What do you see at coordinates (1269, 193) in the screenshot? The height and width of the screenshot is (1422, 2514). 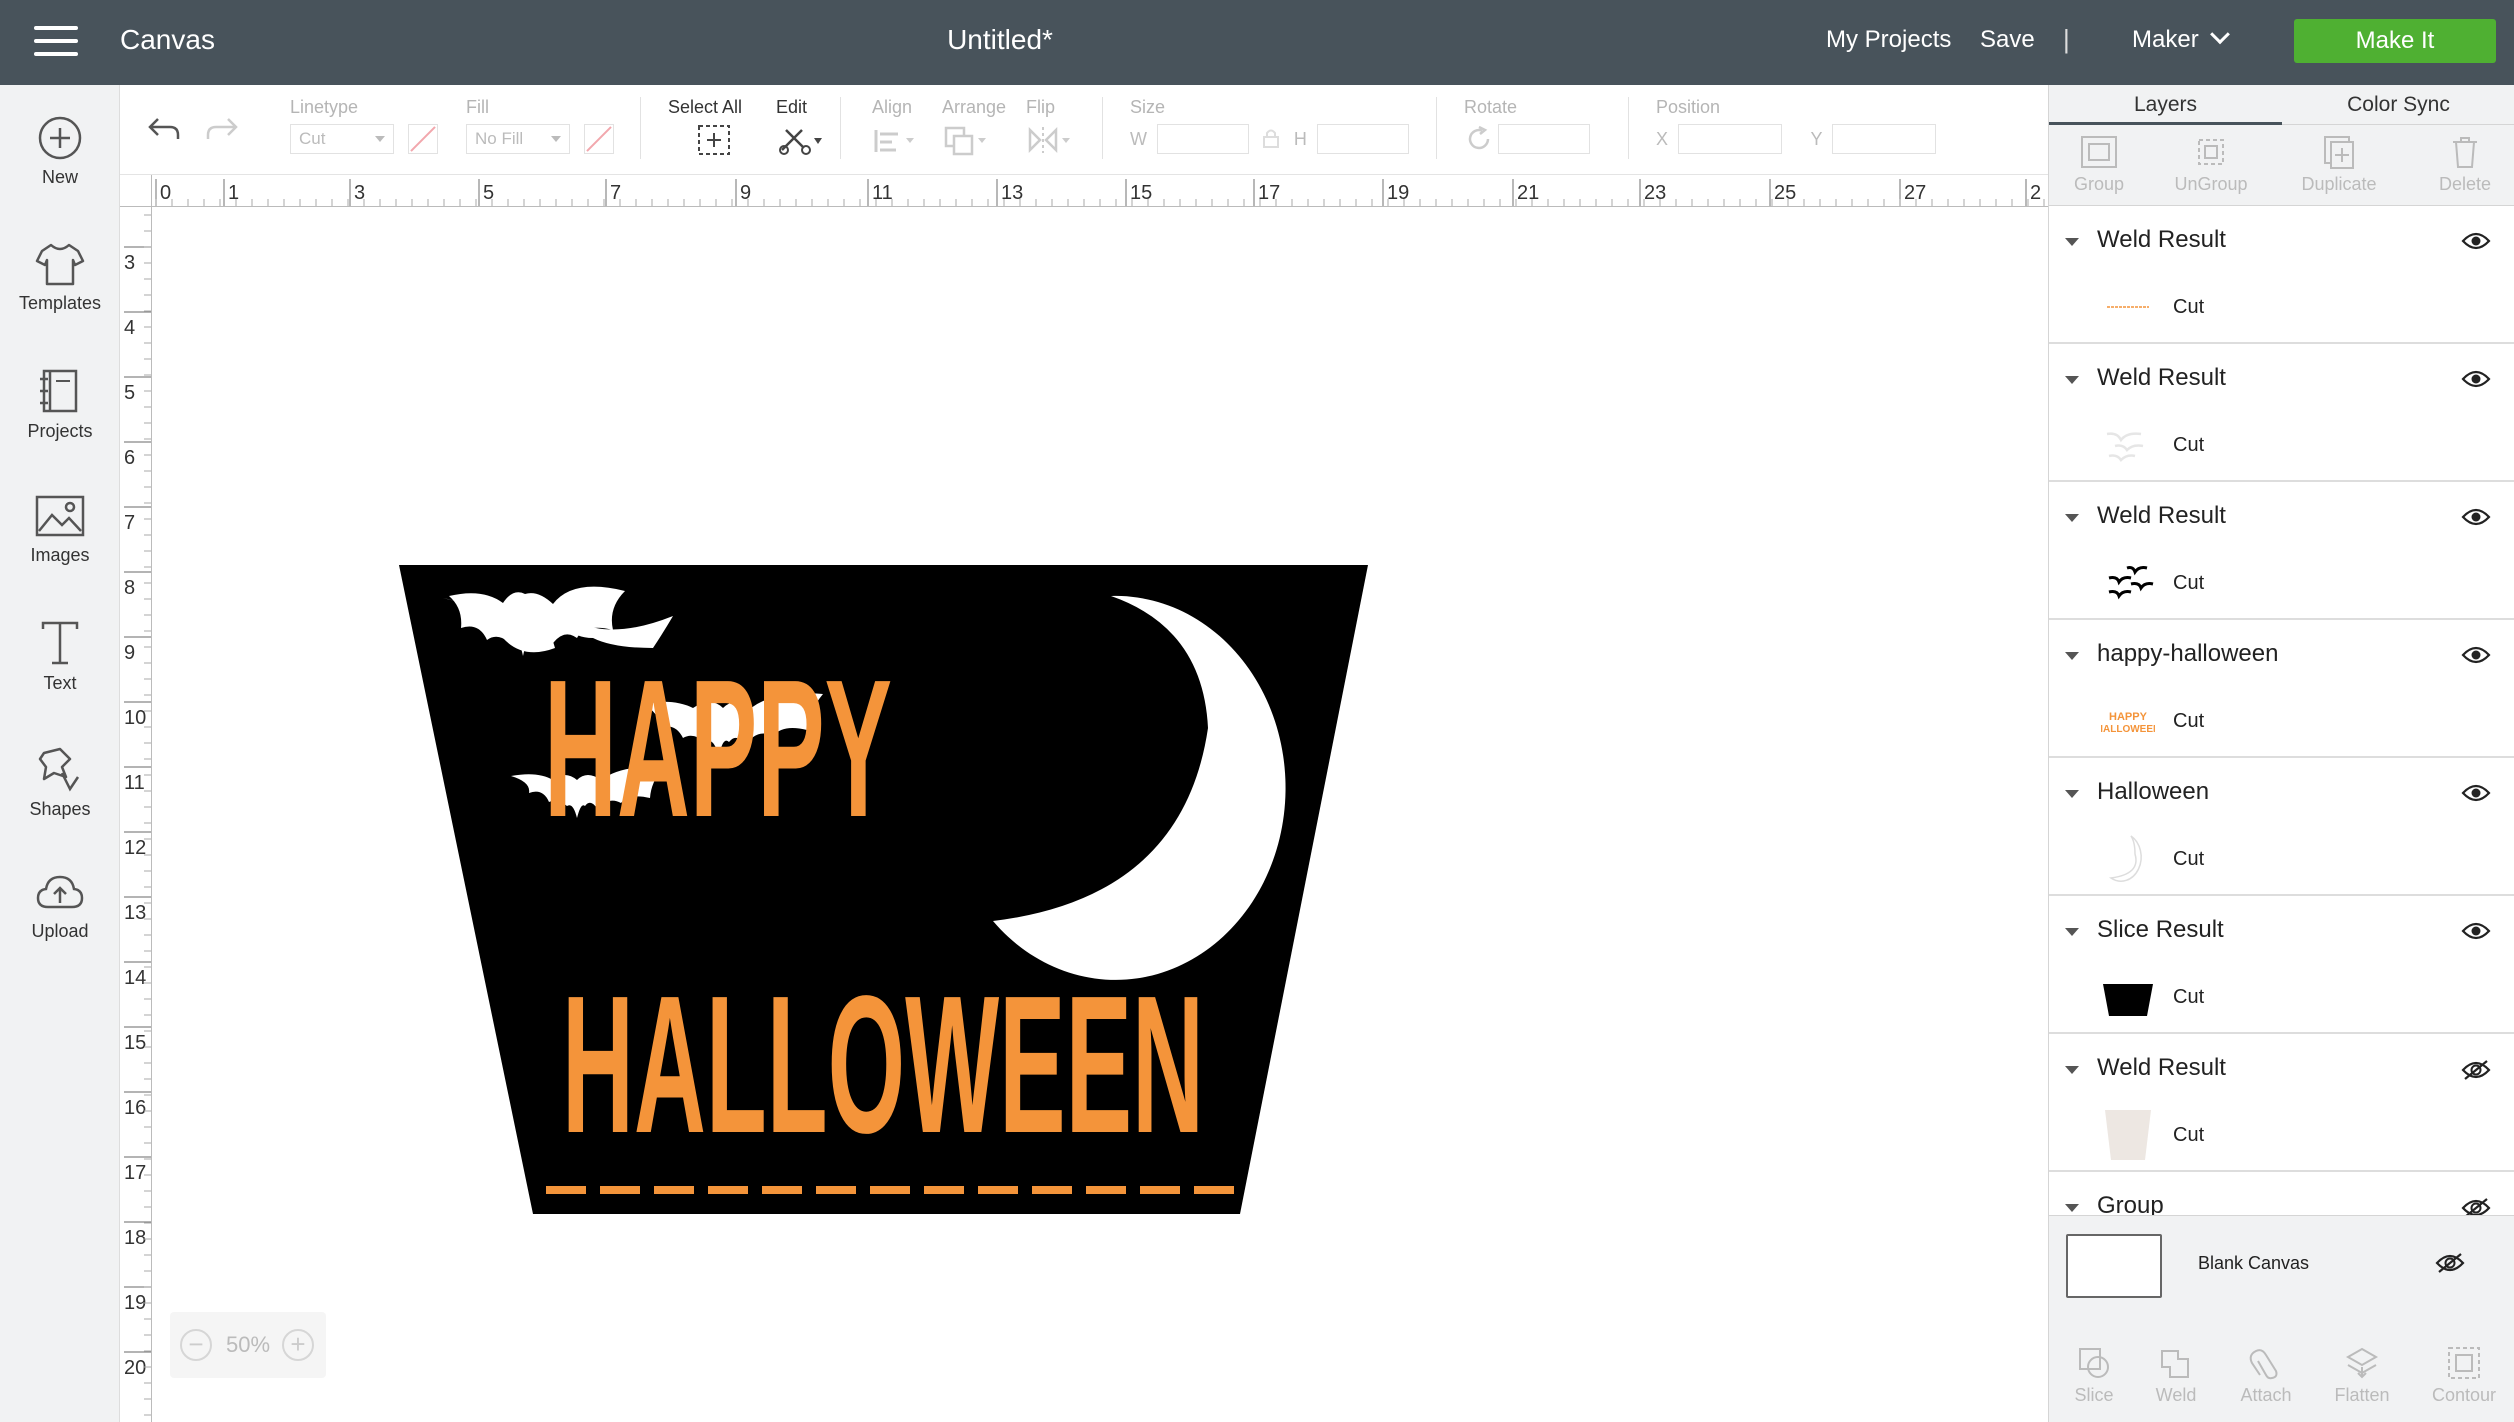 I see `ruler-label: 17` at bounding box center [1269, 193].